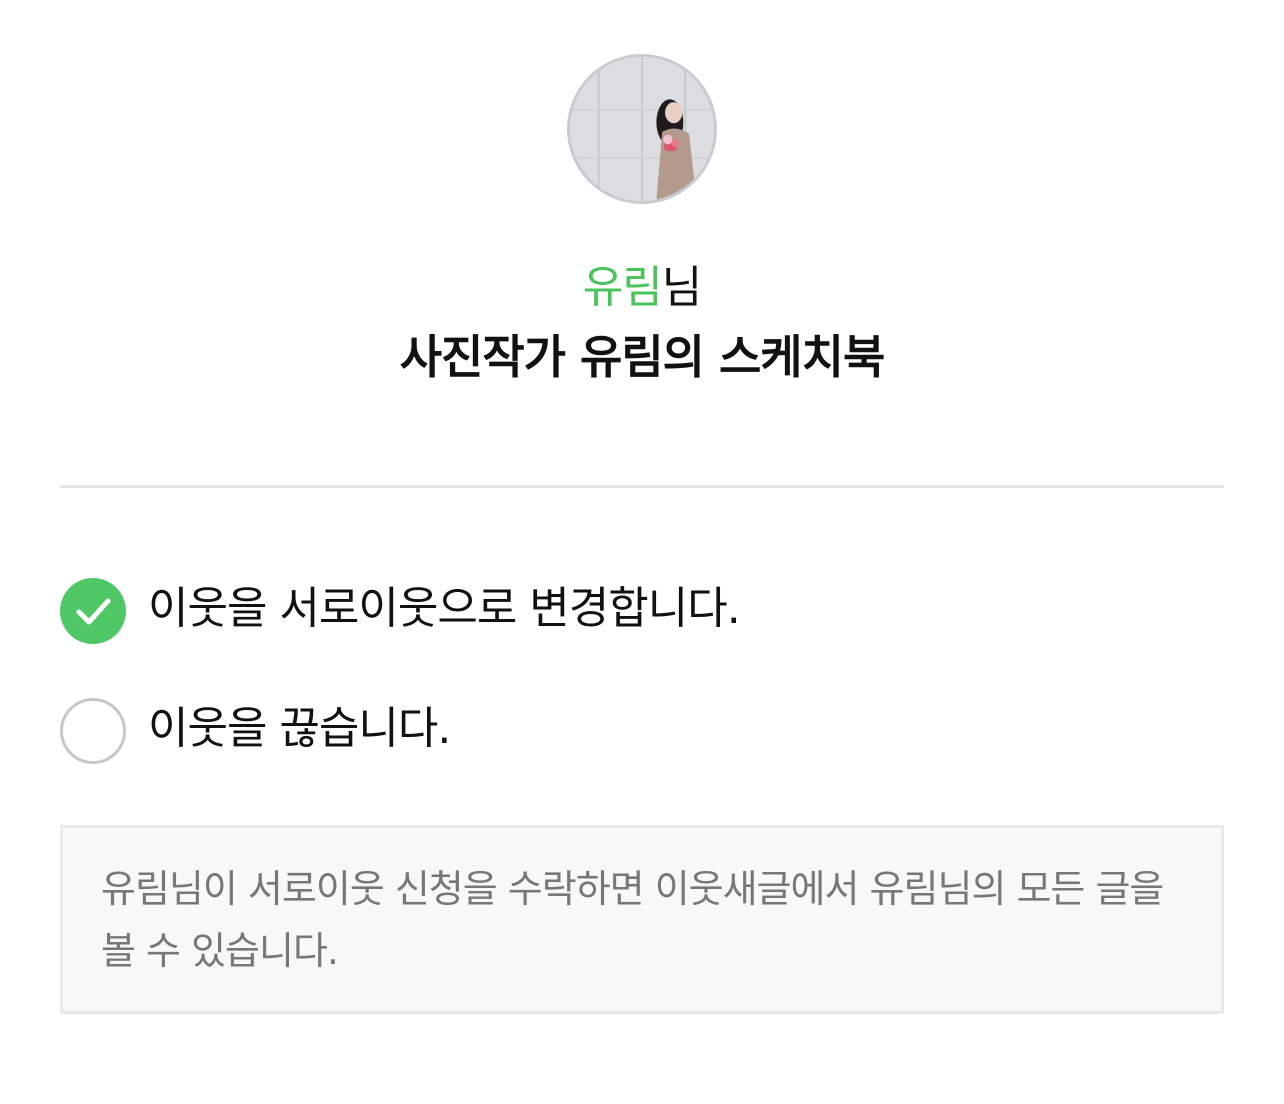 The height and width of the screenshot is (1104, 1284). I want to click on avatar, so click(642, 129).